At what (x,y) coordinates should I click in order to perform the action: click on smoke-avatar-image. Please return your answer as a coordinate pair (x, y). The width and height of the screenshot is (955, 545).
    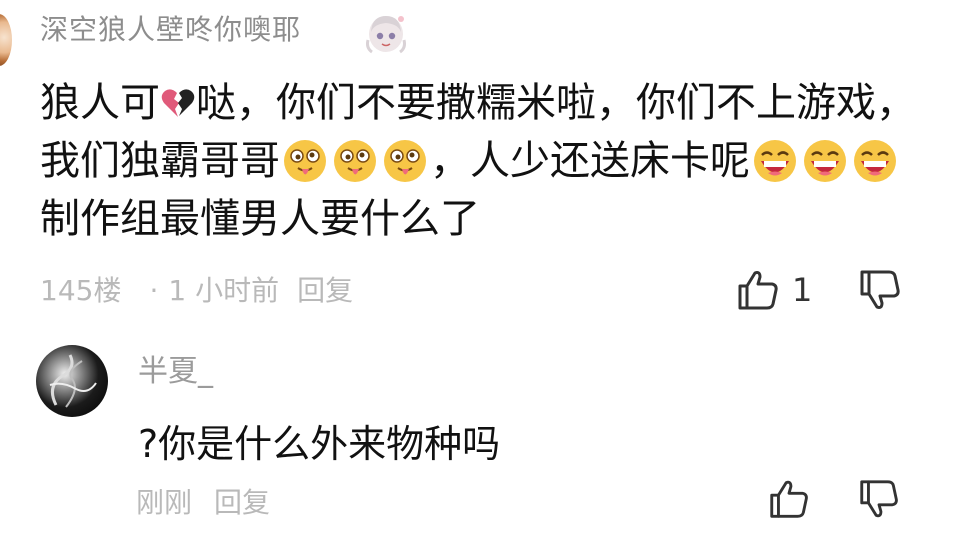
    Looking at the image, I should click on (73, 381).